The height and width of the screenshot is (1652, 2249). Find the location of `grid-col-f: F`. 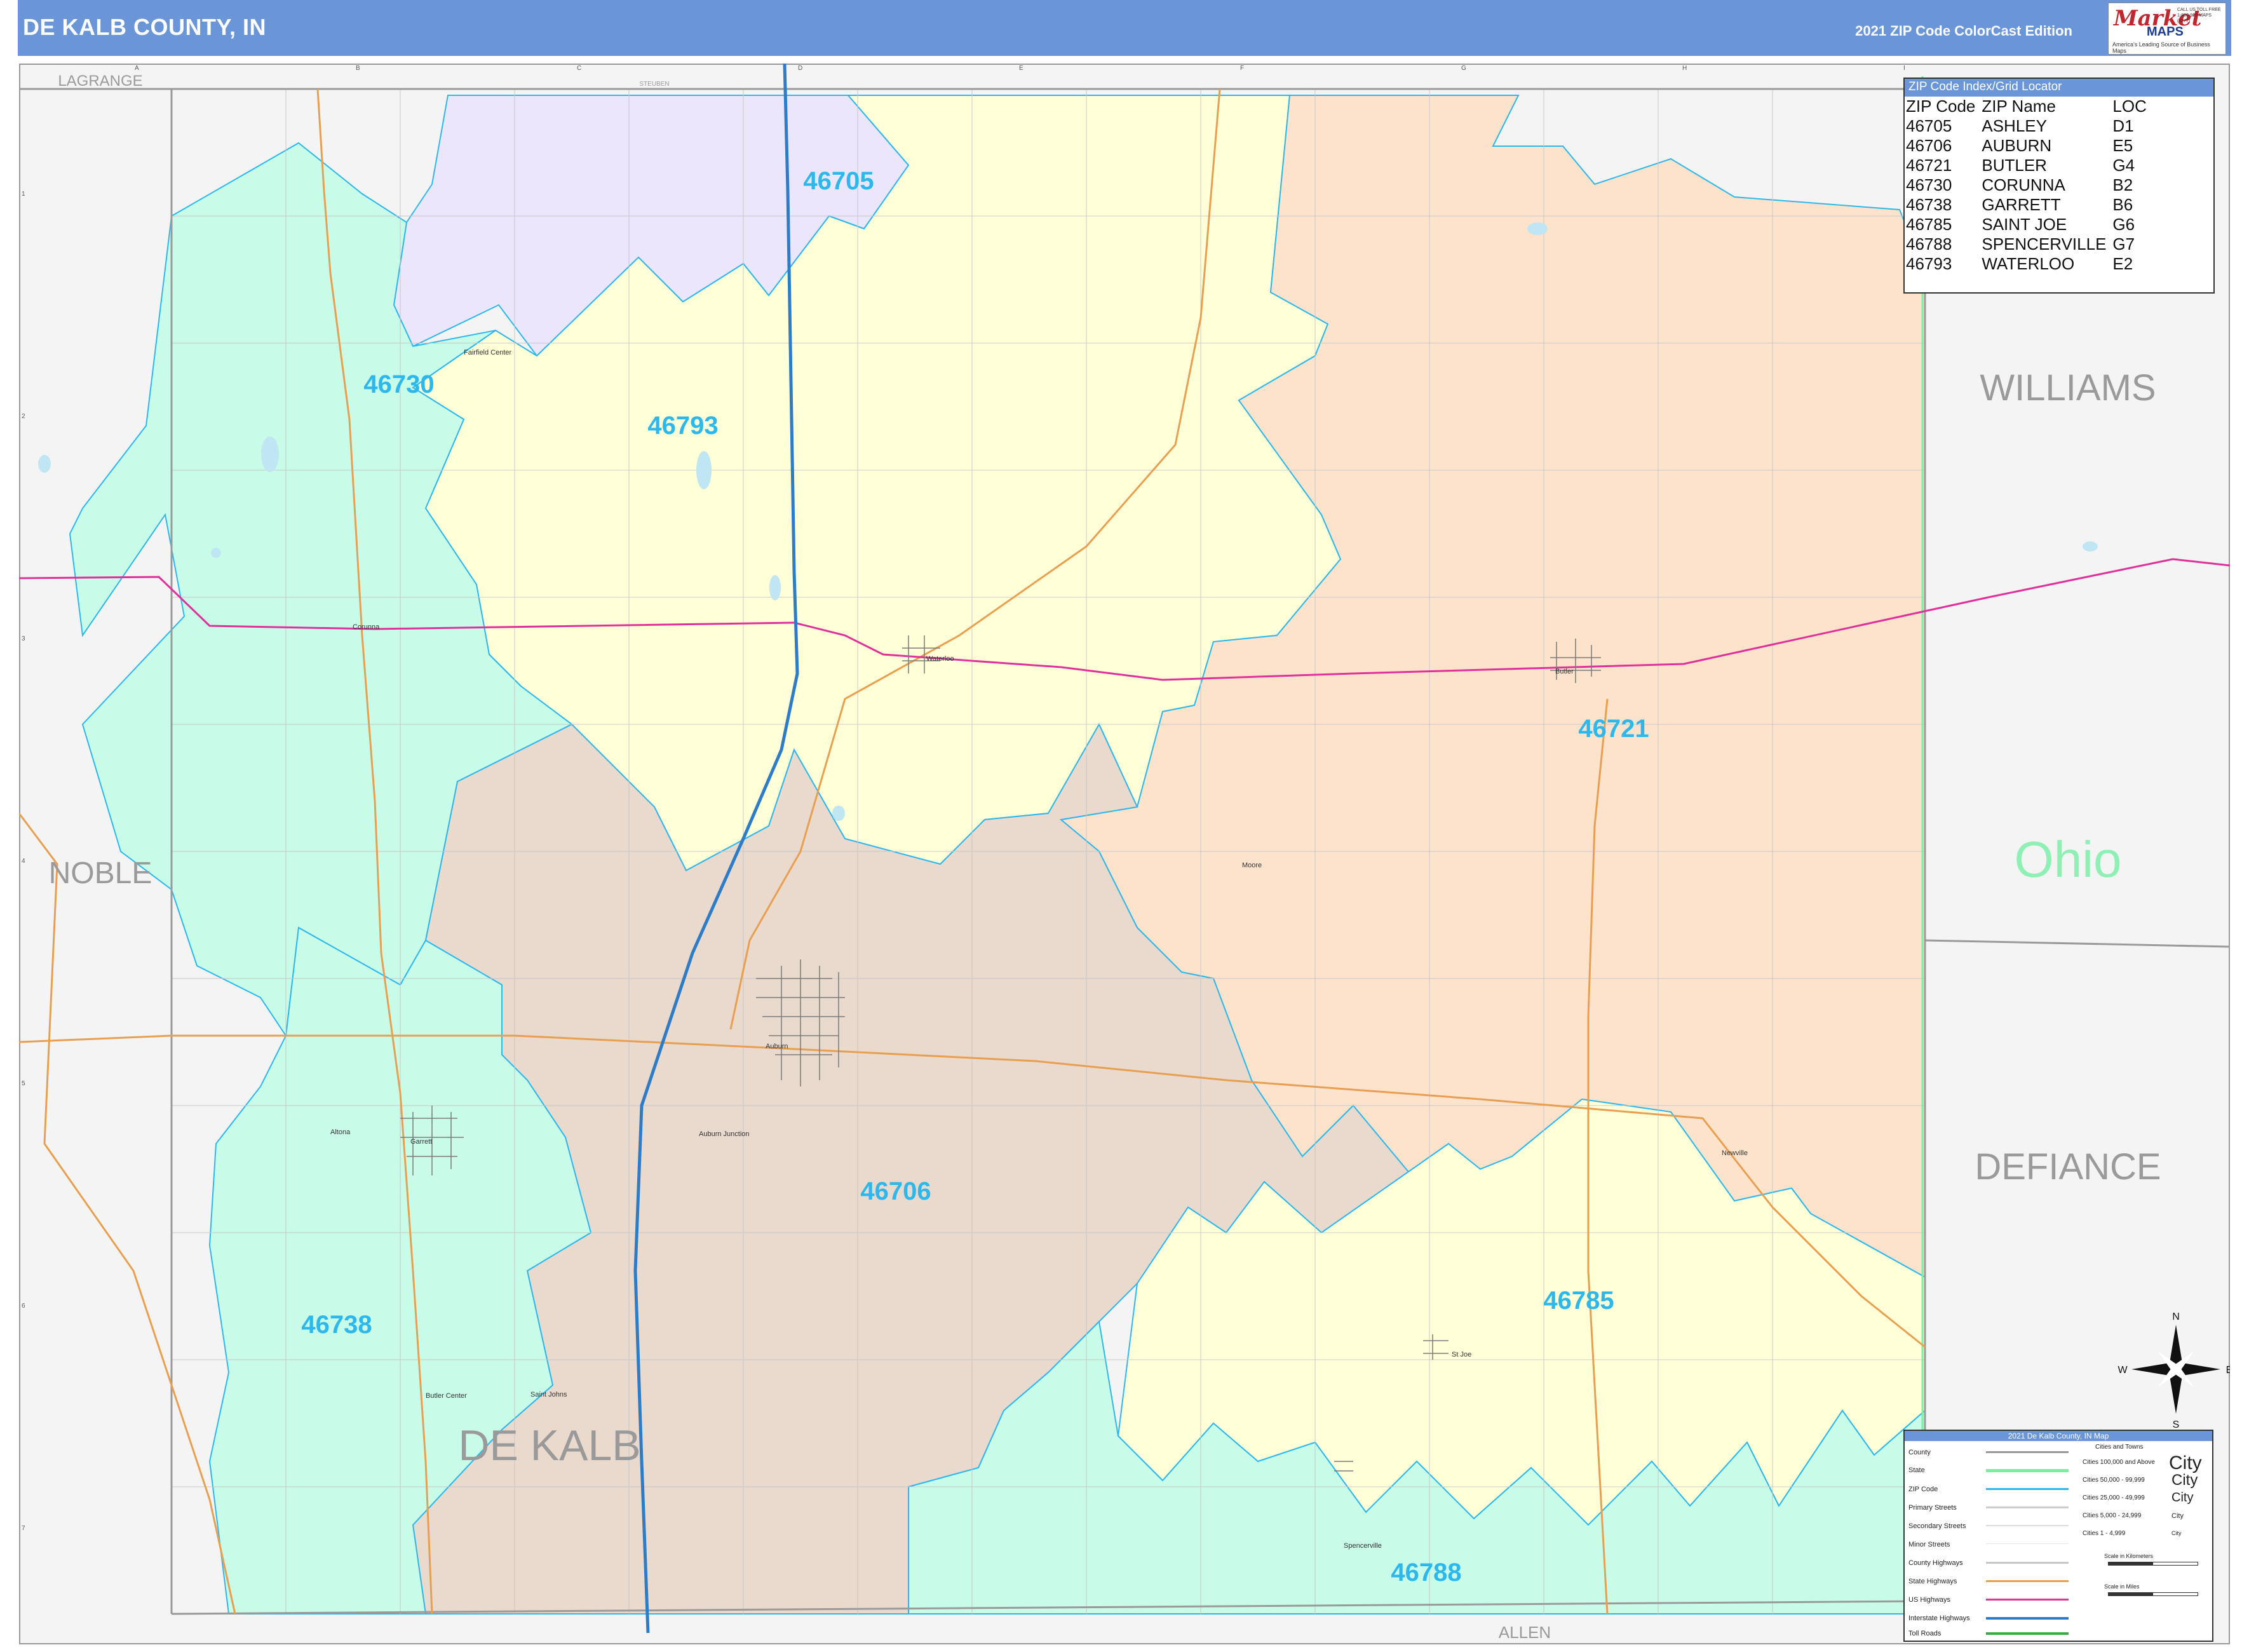

grid-col-f: F is located at coordinates (1242, 68).